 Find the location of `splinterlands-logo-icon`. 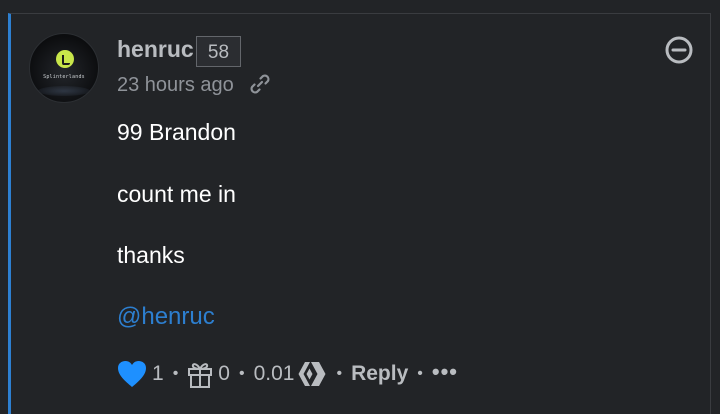

splinterlands-logo-icon is located at coordinates (65, 59).